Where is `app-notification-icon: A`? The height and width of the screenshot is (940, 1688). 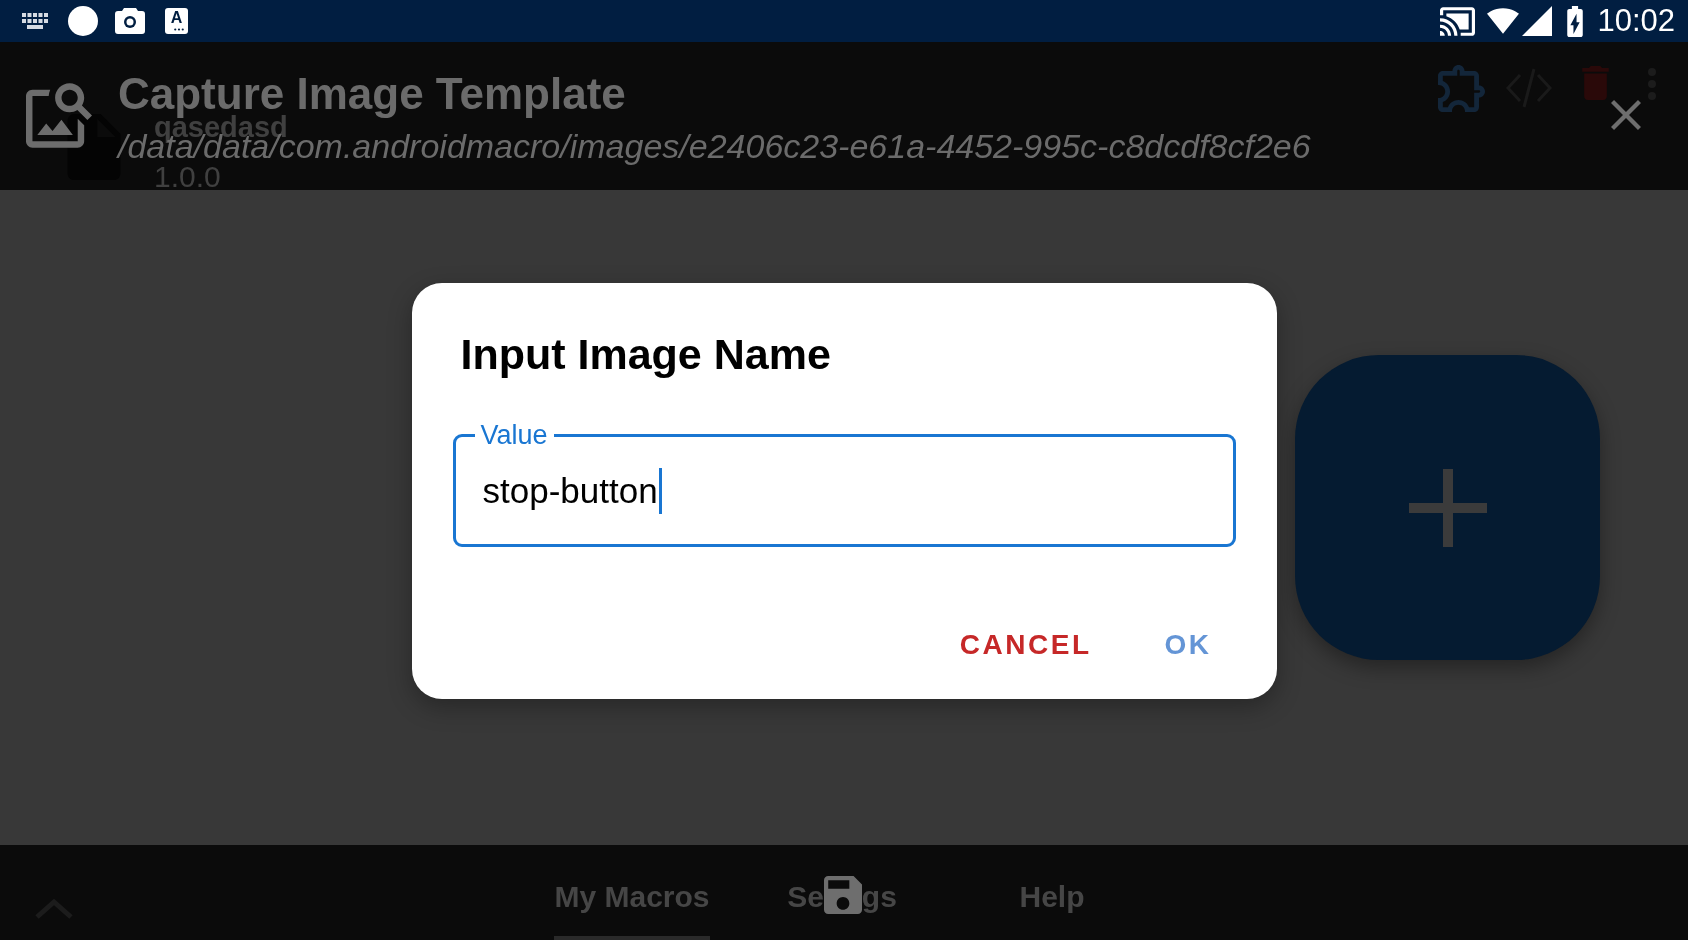
app-notification-icon: A is located at coordinates (176, 21).